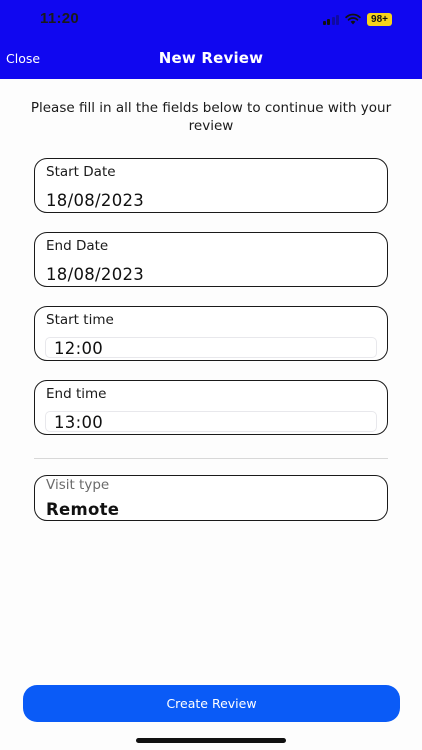 This screenshot has height=750, width=422. What do you see at coordinates (211, 421) in the screenshot?
I see `end-time-picker: 13:00` at bounding box center [211, 421].